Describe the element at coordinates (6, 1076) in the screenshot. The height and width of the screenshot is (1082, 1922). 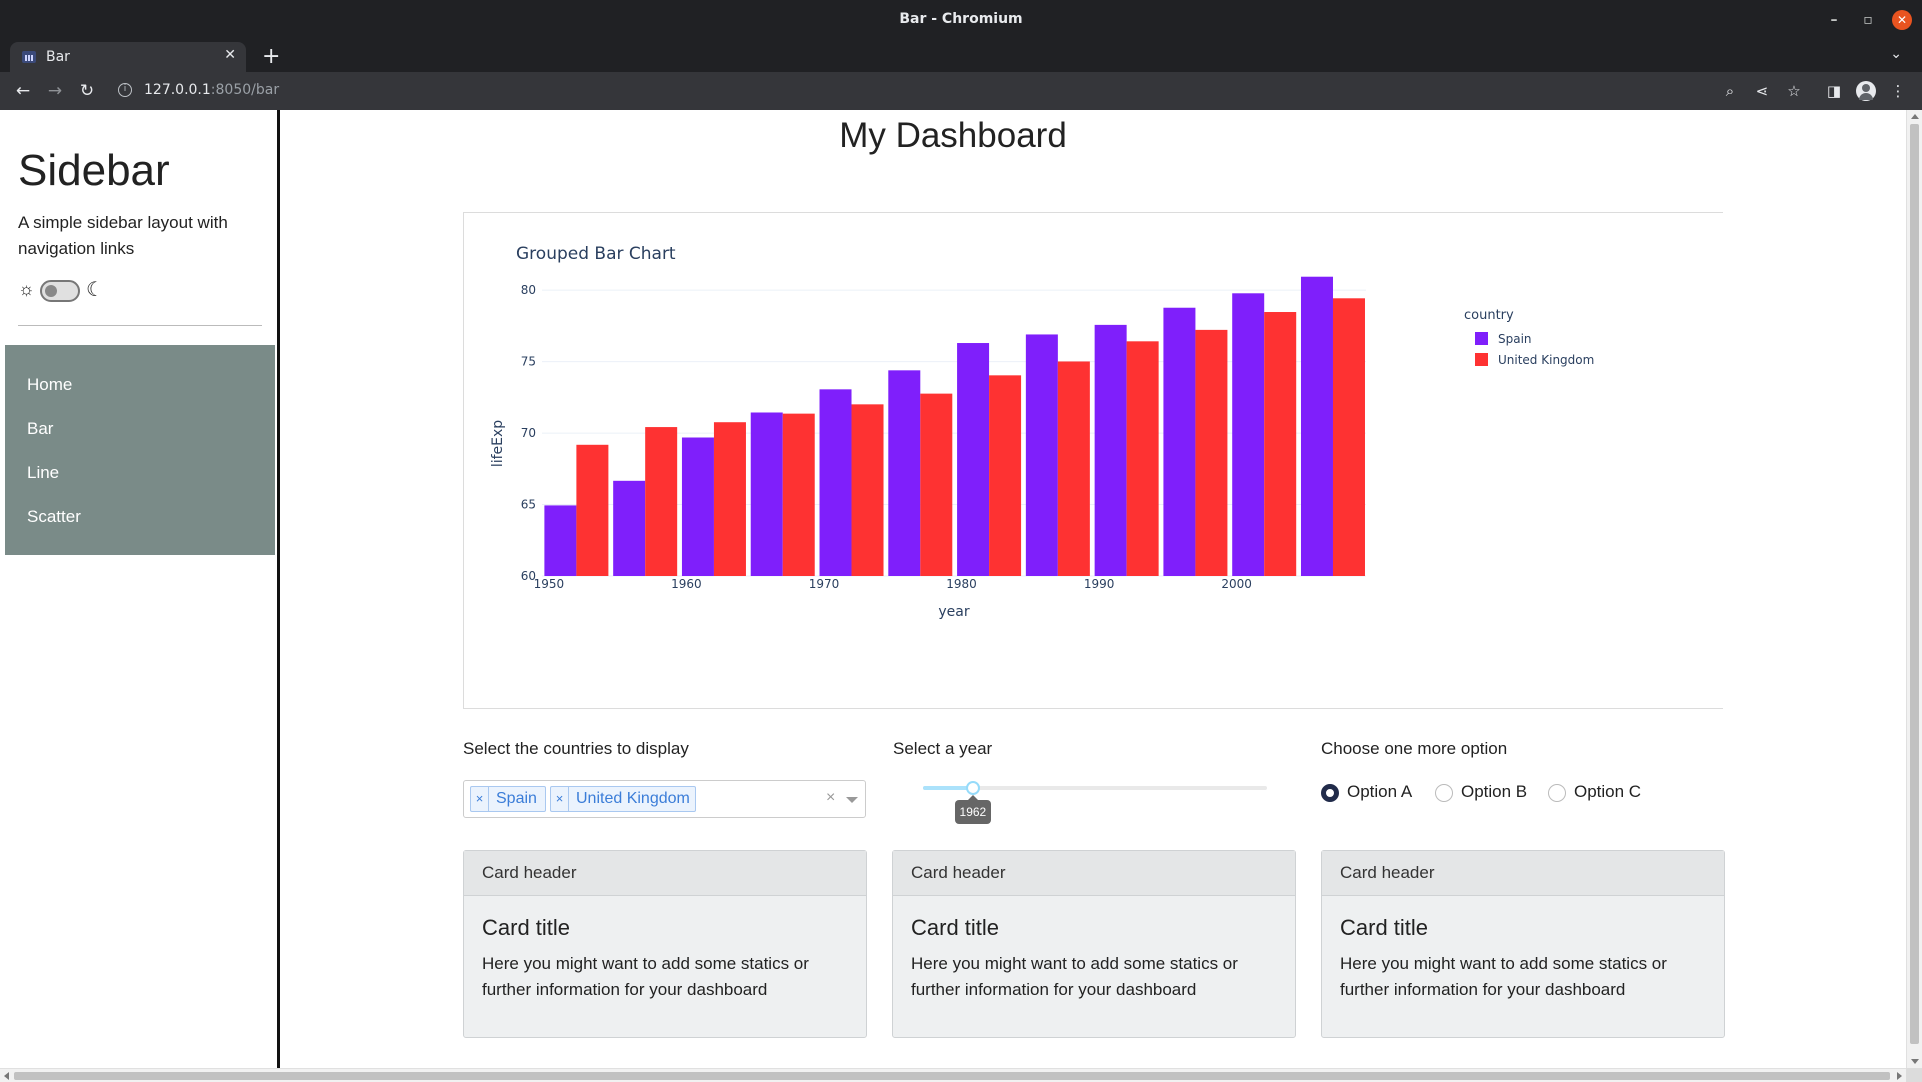
I see `scroll-left-icon` at that location.